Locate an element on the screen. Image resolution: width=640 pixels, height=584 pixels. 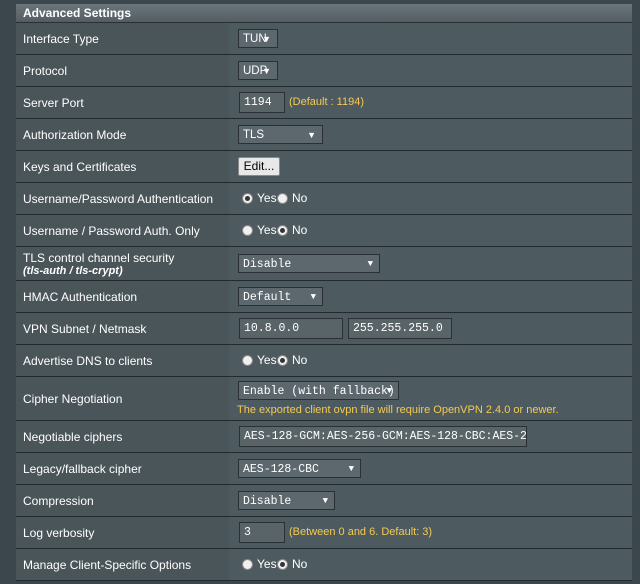
client-specific-no-radio: No is located at coordinates (292, 564).